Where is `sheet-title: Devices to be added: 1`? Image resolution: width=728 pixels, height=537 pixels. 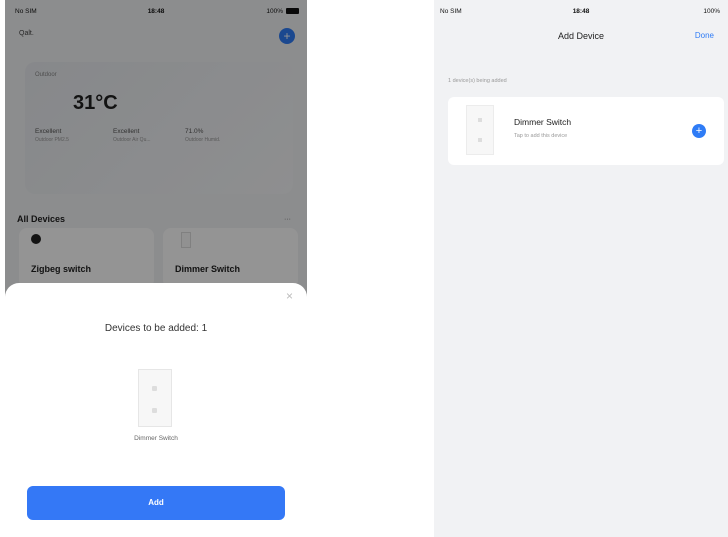
sheet-title: Devices to be added: 1 is located at coordinates (156, 328).